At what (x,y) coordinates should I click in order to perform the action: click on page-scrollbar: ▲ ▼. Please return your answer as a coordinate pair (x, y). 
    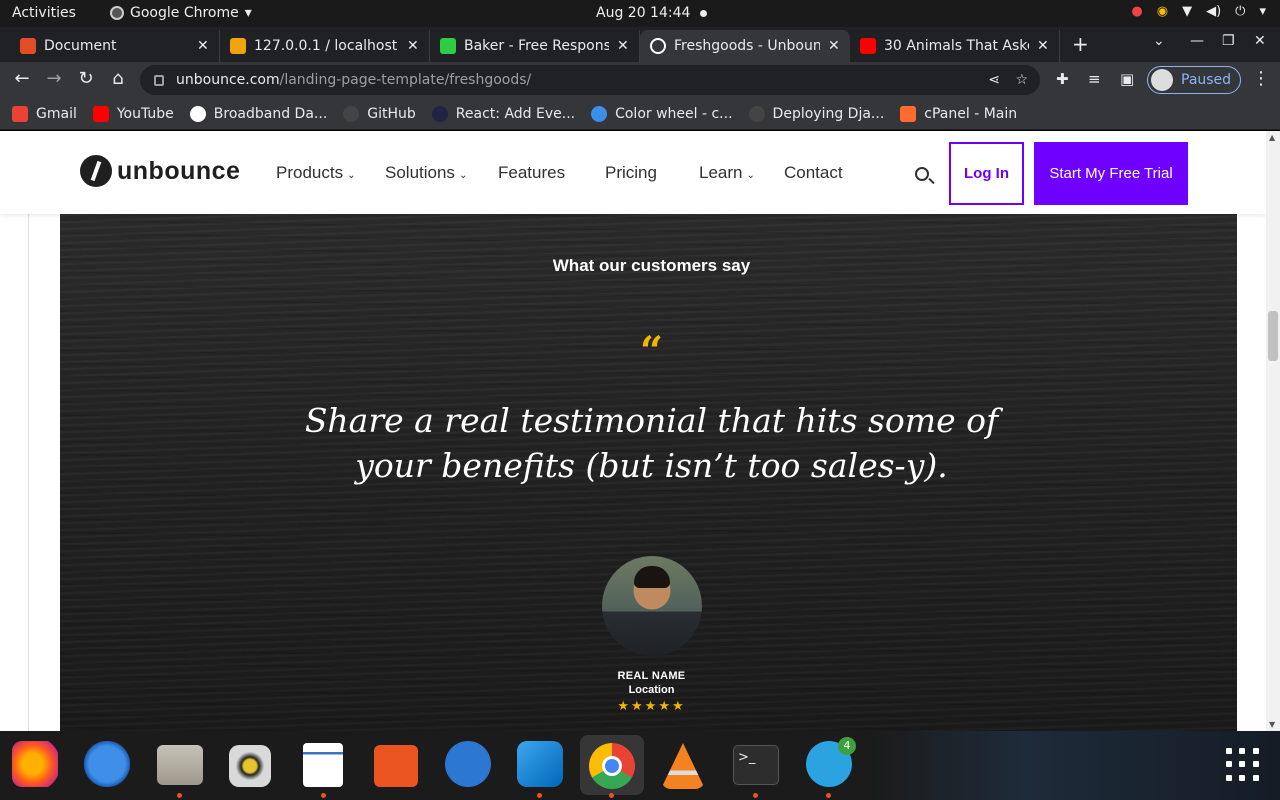
    Looking at the image, I should click on (1273, 431).